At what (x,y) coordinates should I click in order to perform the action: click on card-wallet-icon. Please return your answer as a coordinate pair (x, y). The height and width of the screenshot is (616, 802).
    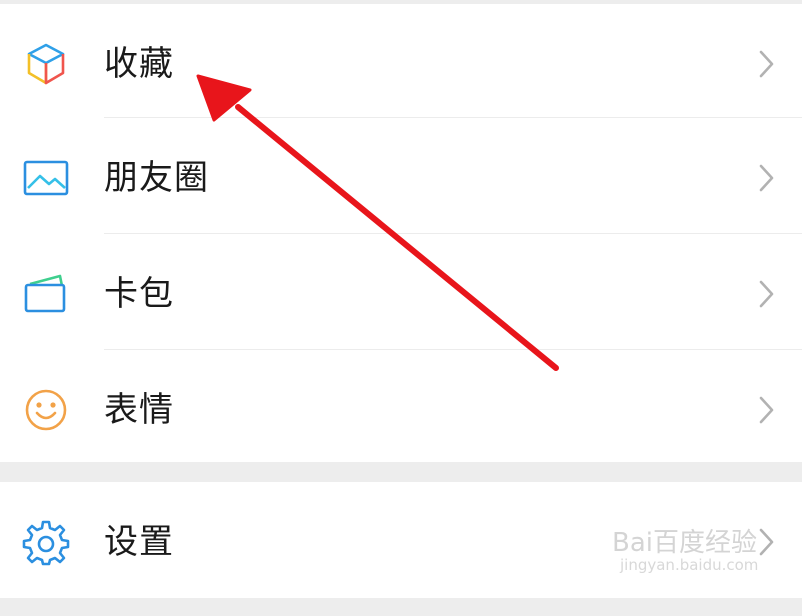
    Looking at the image, I should click on (45, 293).